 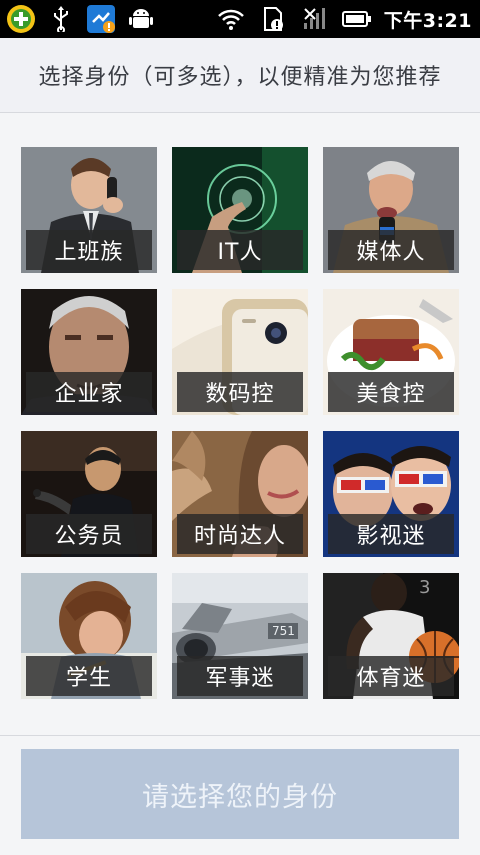 What do you see at coordinates (283, 631) in the screenshot?
I see `svg-text: 751` at bounding box center [283, 631].